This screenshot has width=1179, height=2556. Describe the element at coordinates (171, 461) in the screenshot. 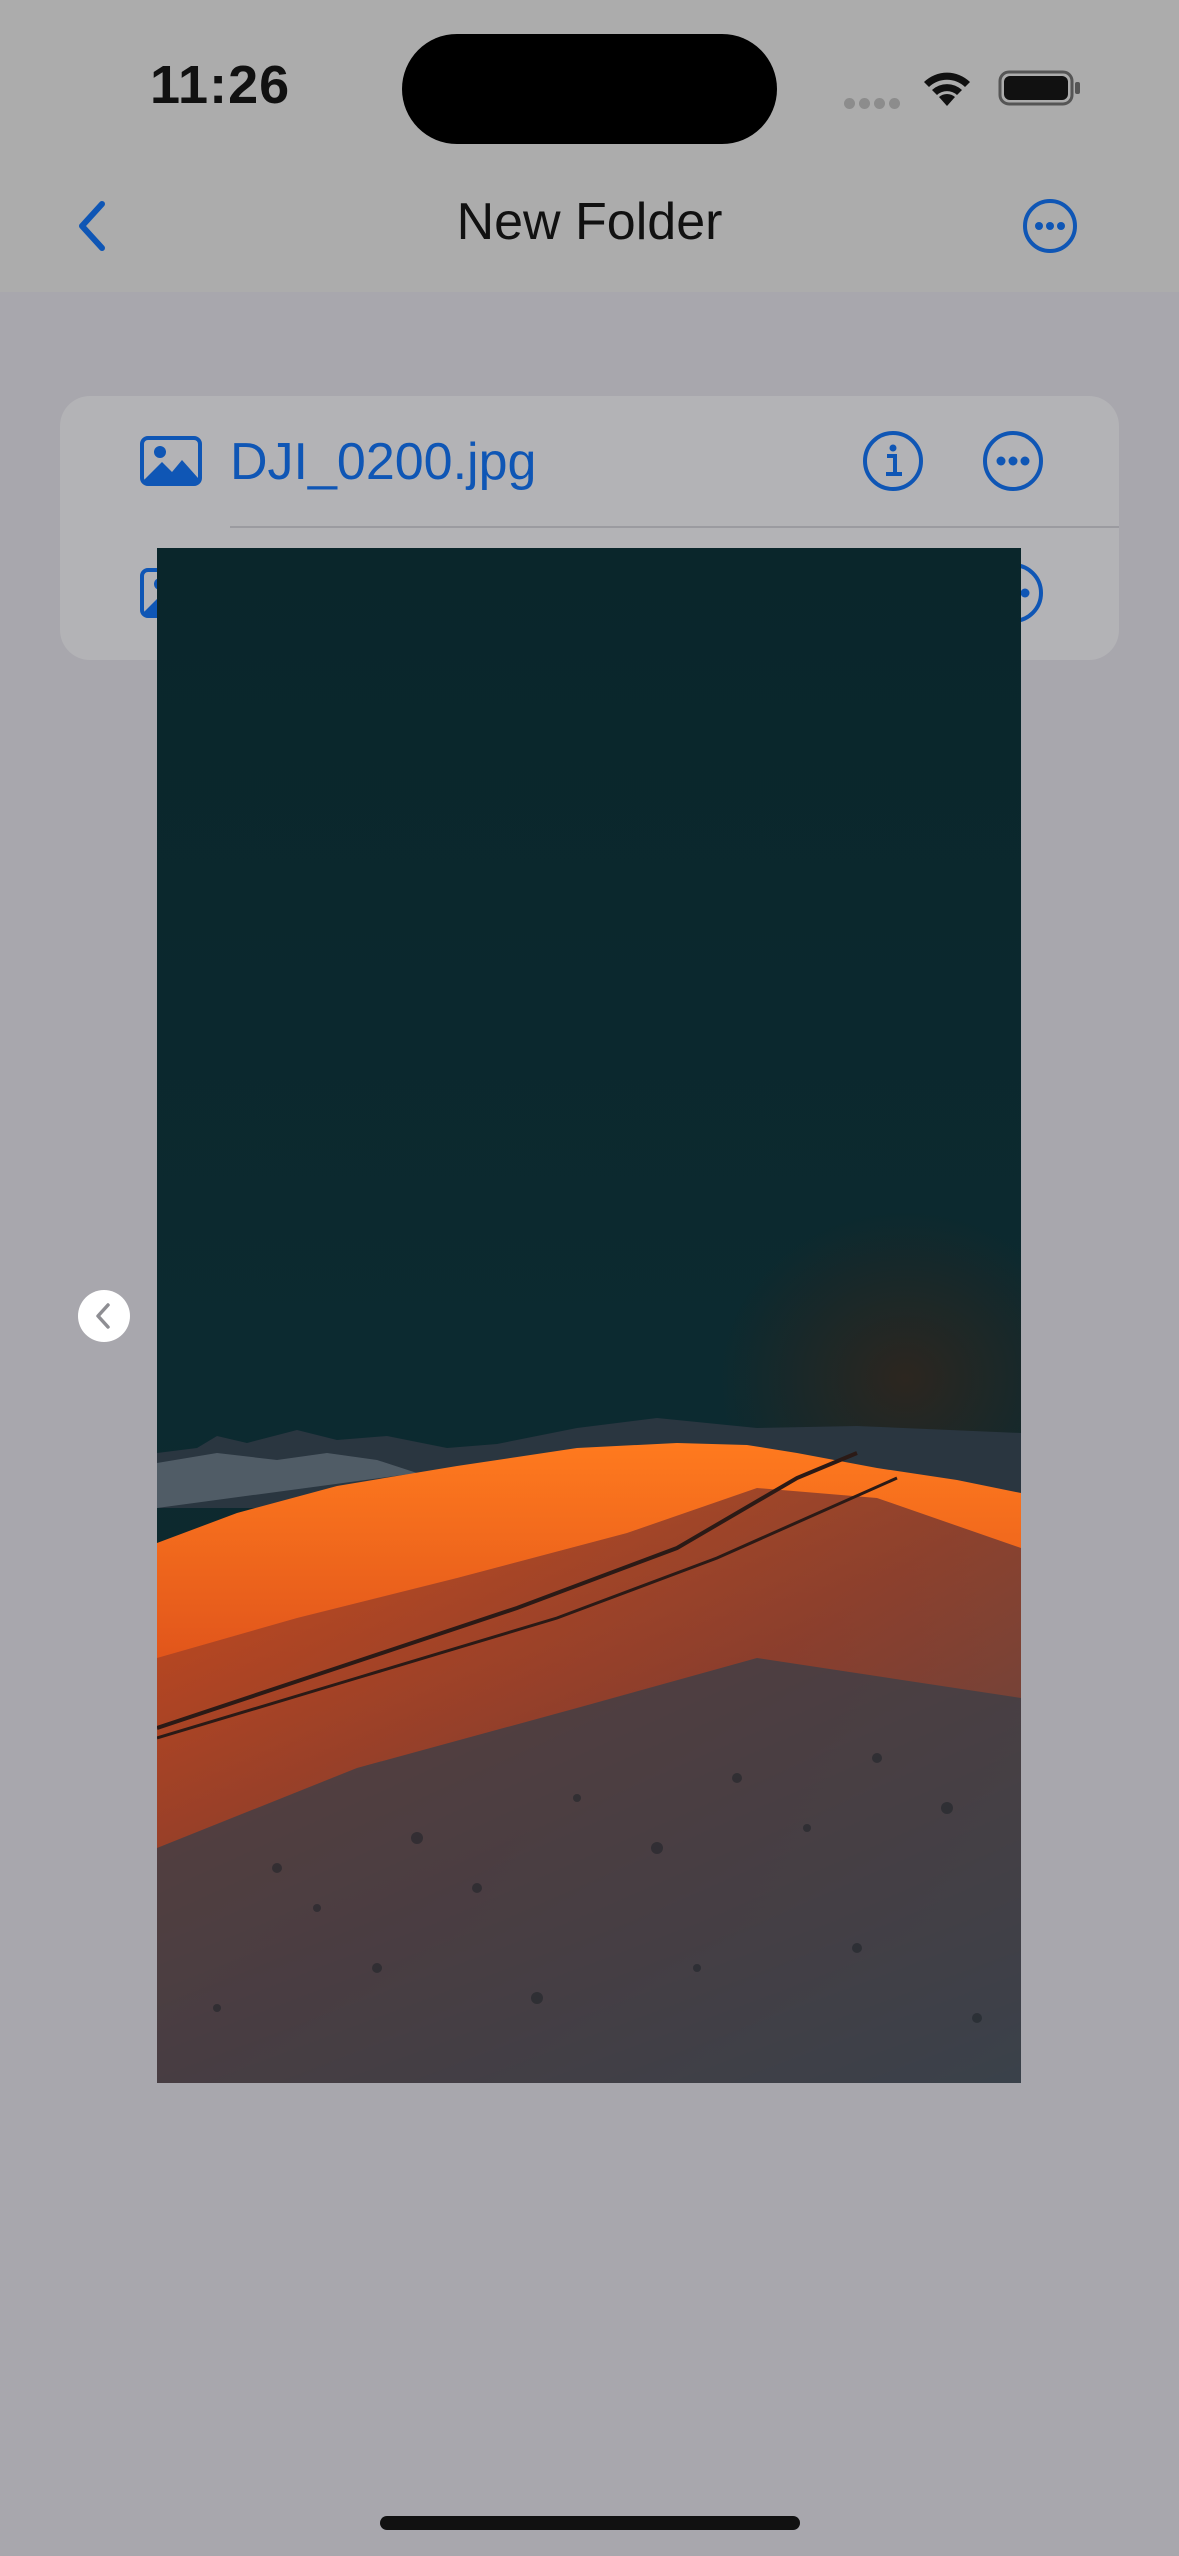

I see `photo-icon` at that location.